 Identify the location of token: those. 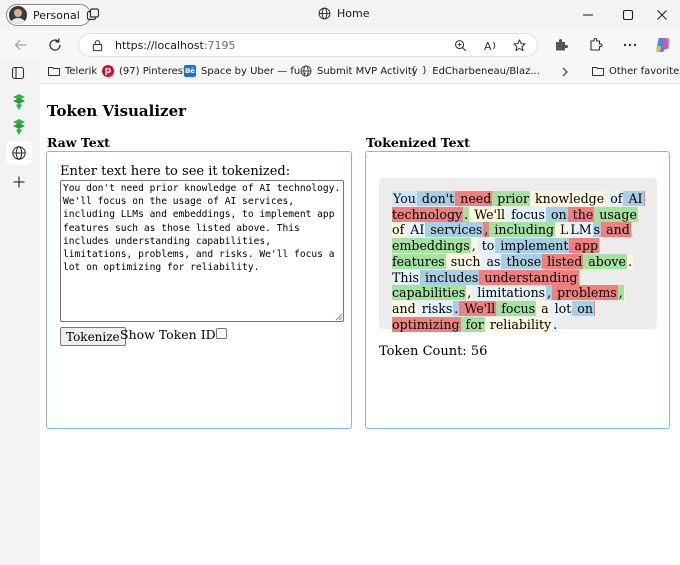
(522, 261).